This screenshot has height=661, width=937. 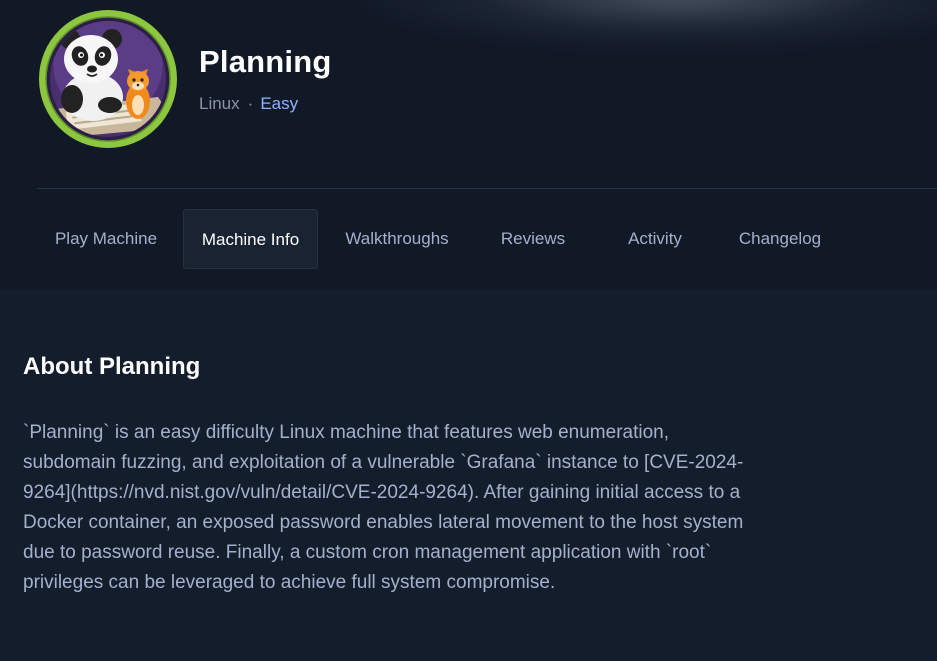 What do you see at coordinates (648, 25) in the screenshot?
I see `header-background-glow` at bounding box center [648, 25].